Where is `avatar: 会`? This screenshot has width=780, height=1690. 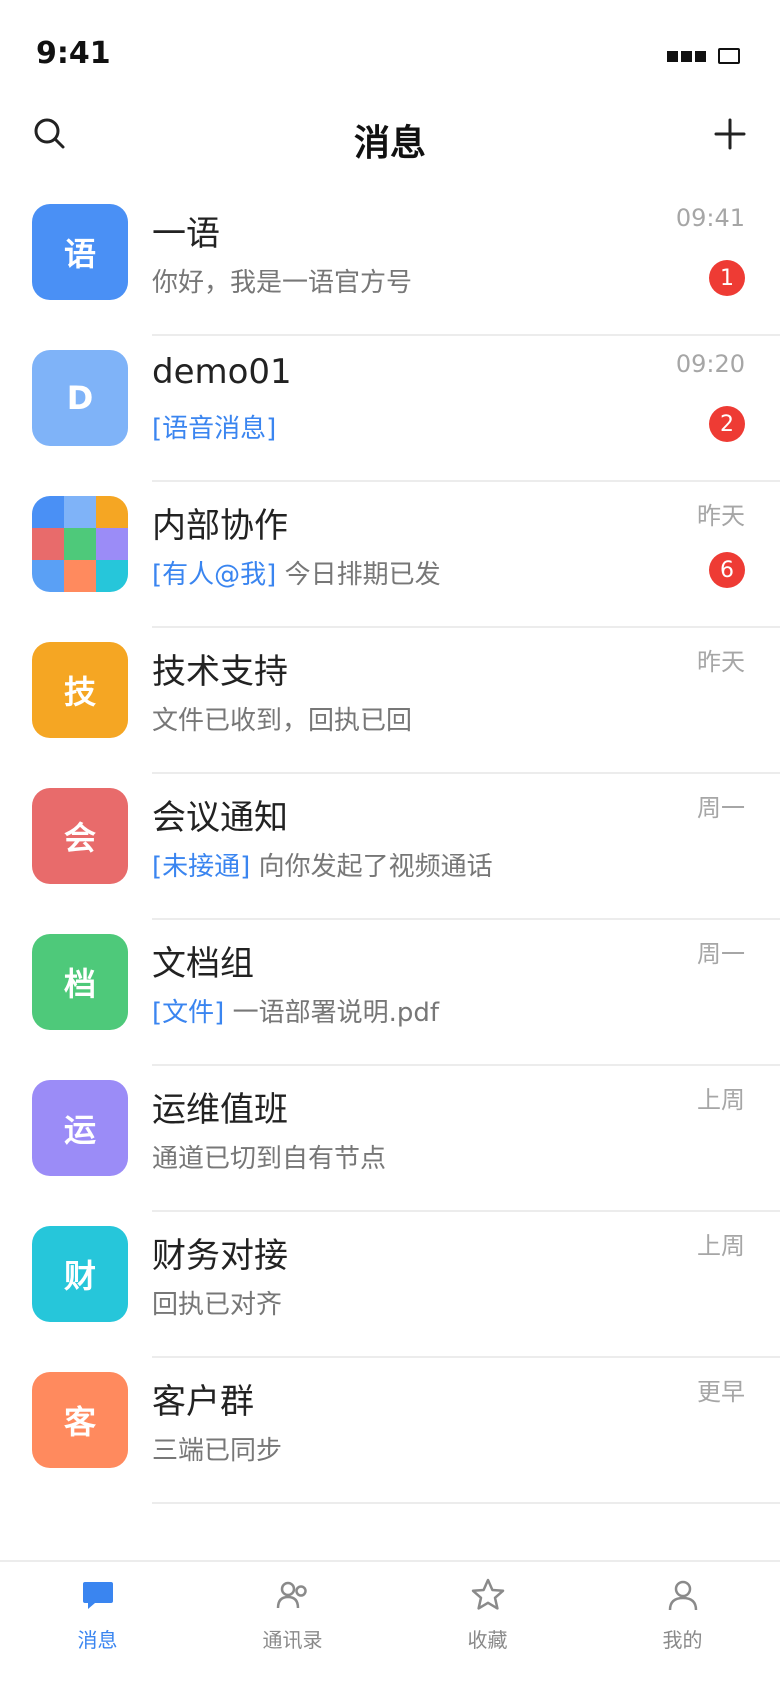 avatar: 会 is located at coordinates (80, 836).